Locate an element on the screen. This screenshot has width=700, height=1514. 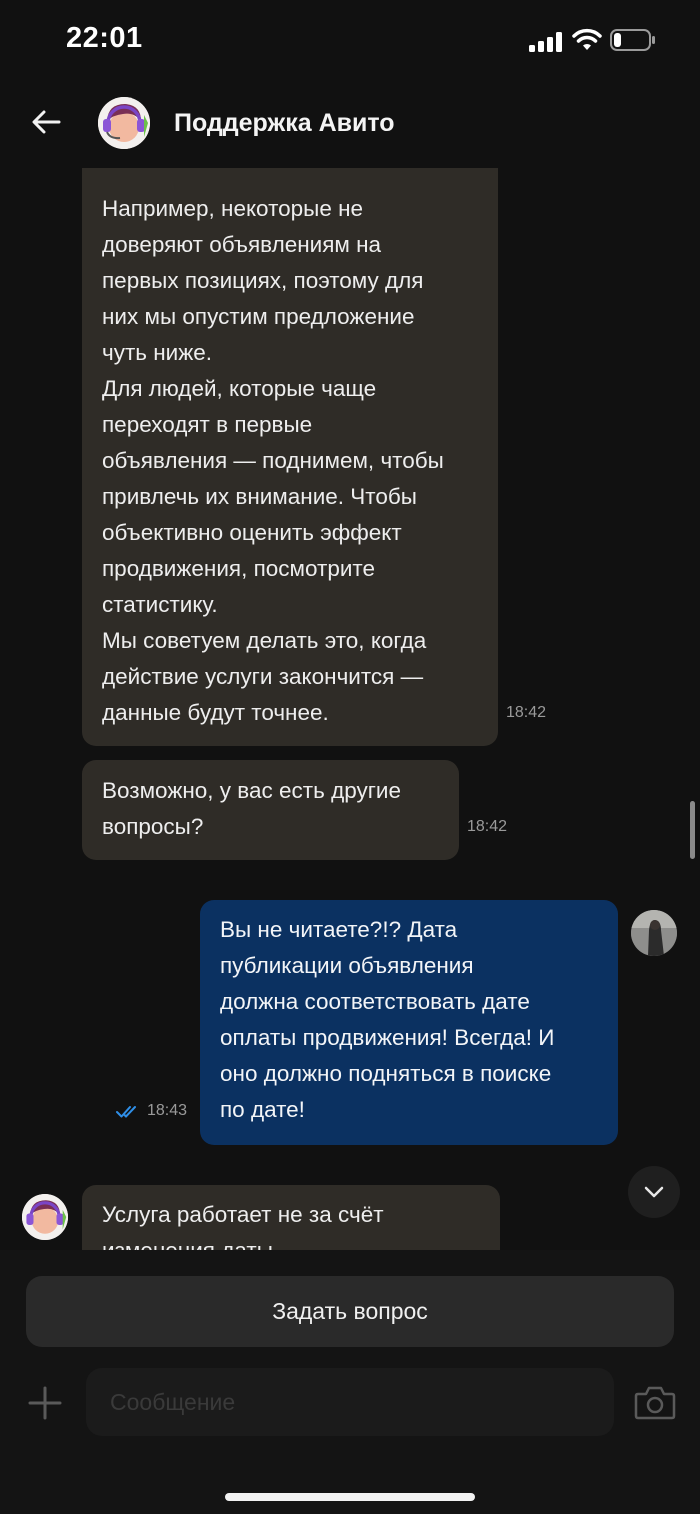
message-time: 18:43 is located at coordinates (167, 1110).